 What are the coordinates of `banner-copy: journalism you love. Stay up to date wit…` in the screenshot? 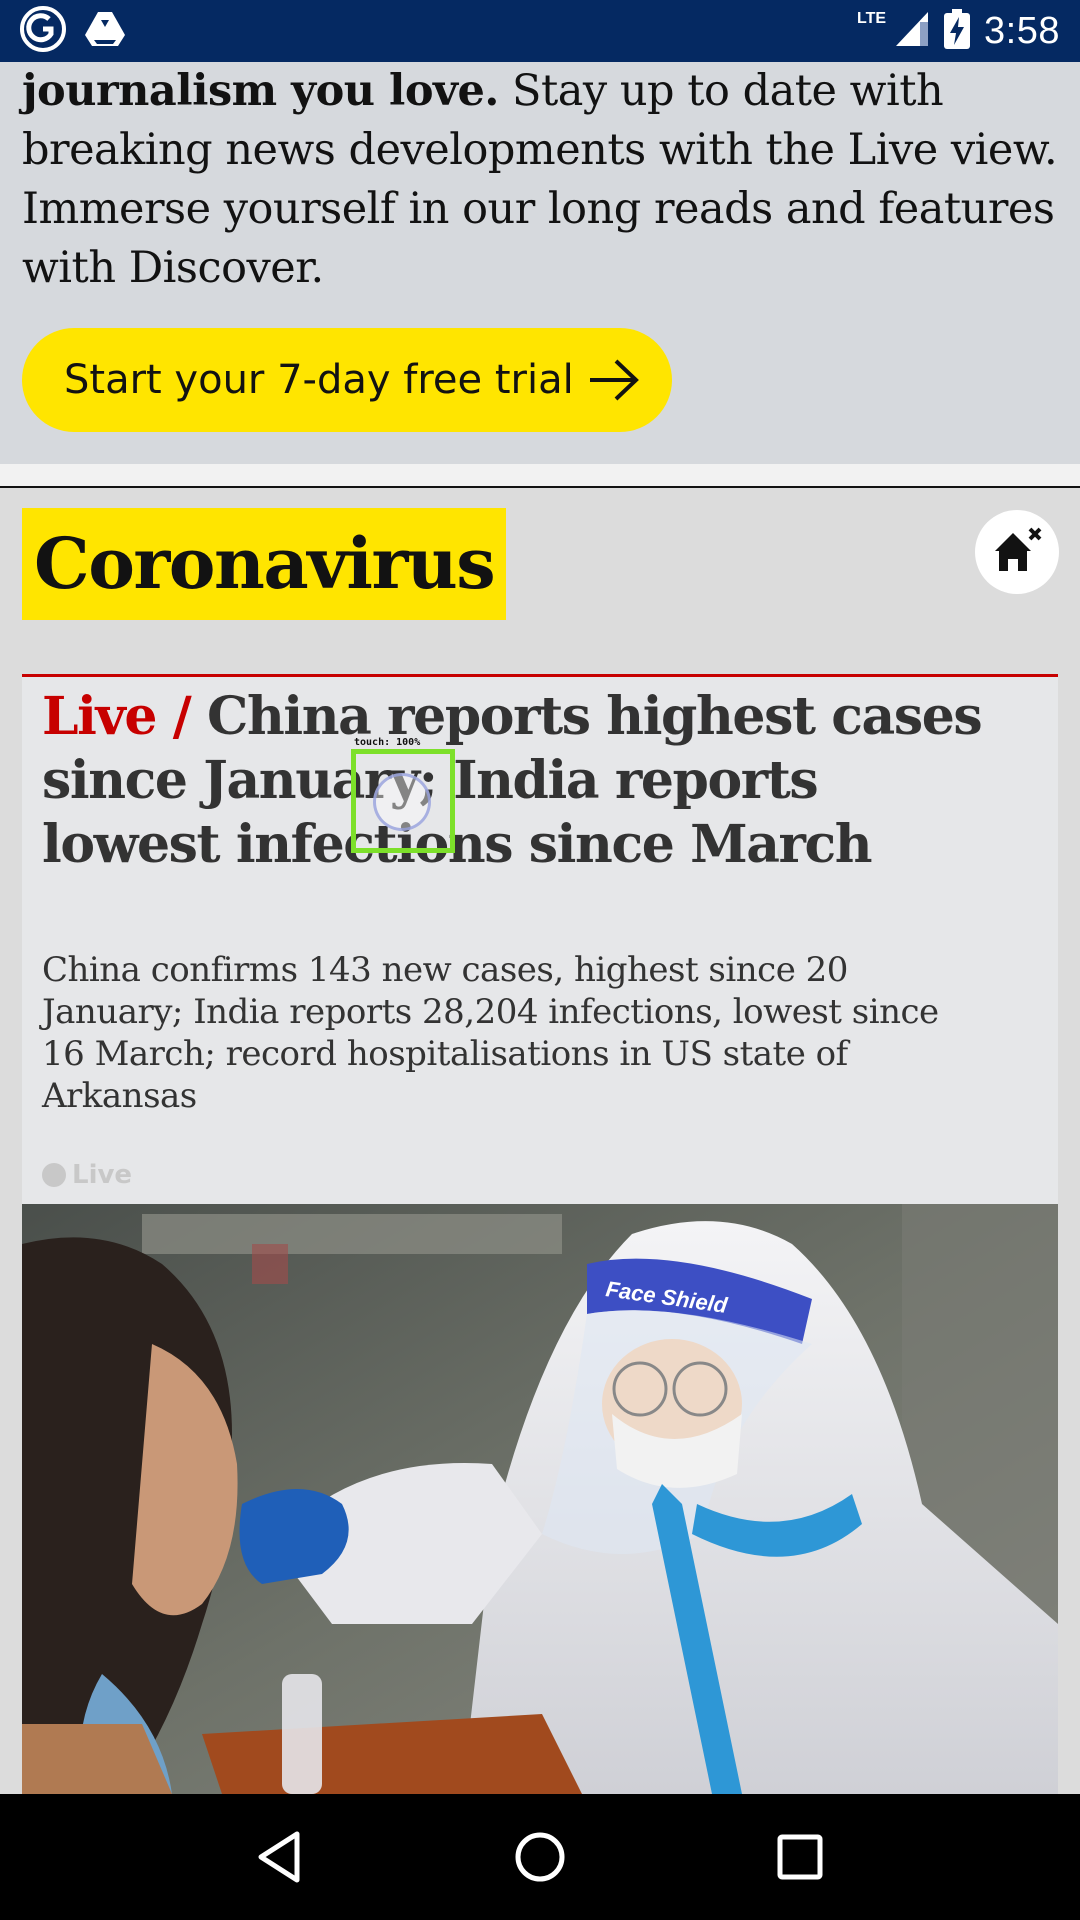 It's located at (540, 180).